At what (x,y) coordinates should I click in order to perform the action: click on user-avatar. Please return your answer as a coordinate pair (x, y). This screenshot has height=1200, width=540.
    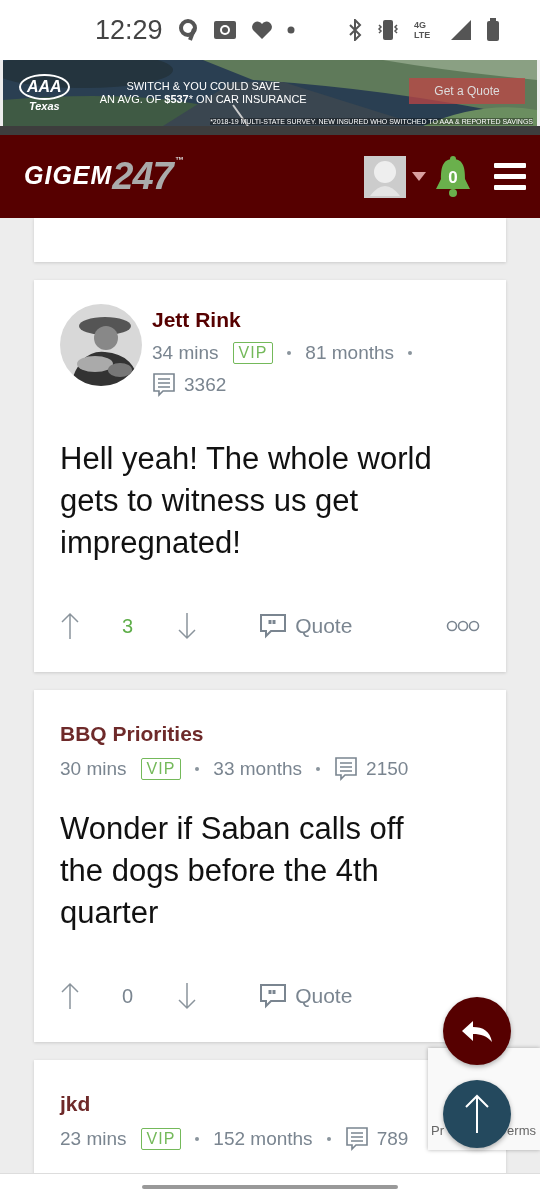
    Looking at the image, I should click on (385, 176).